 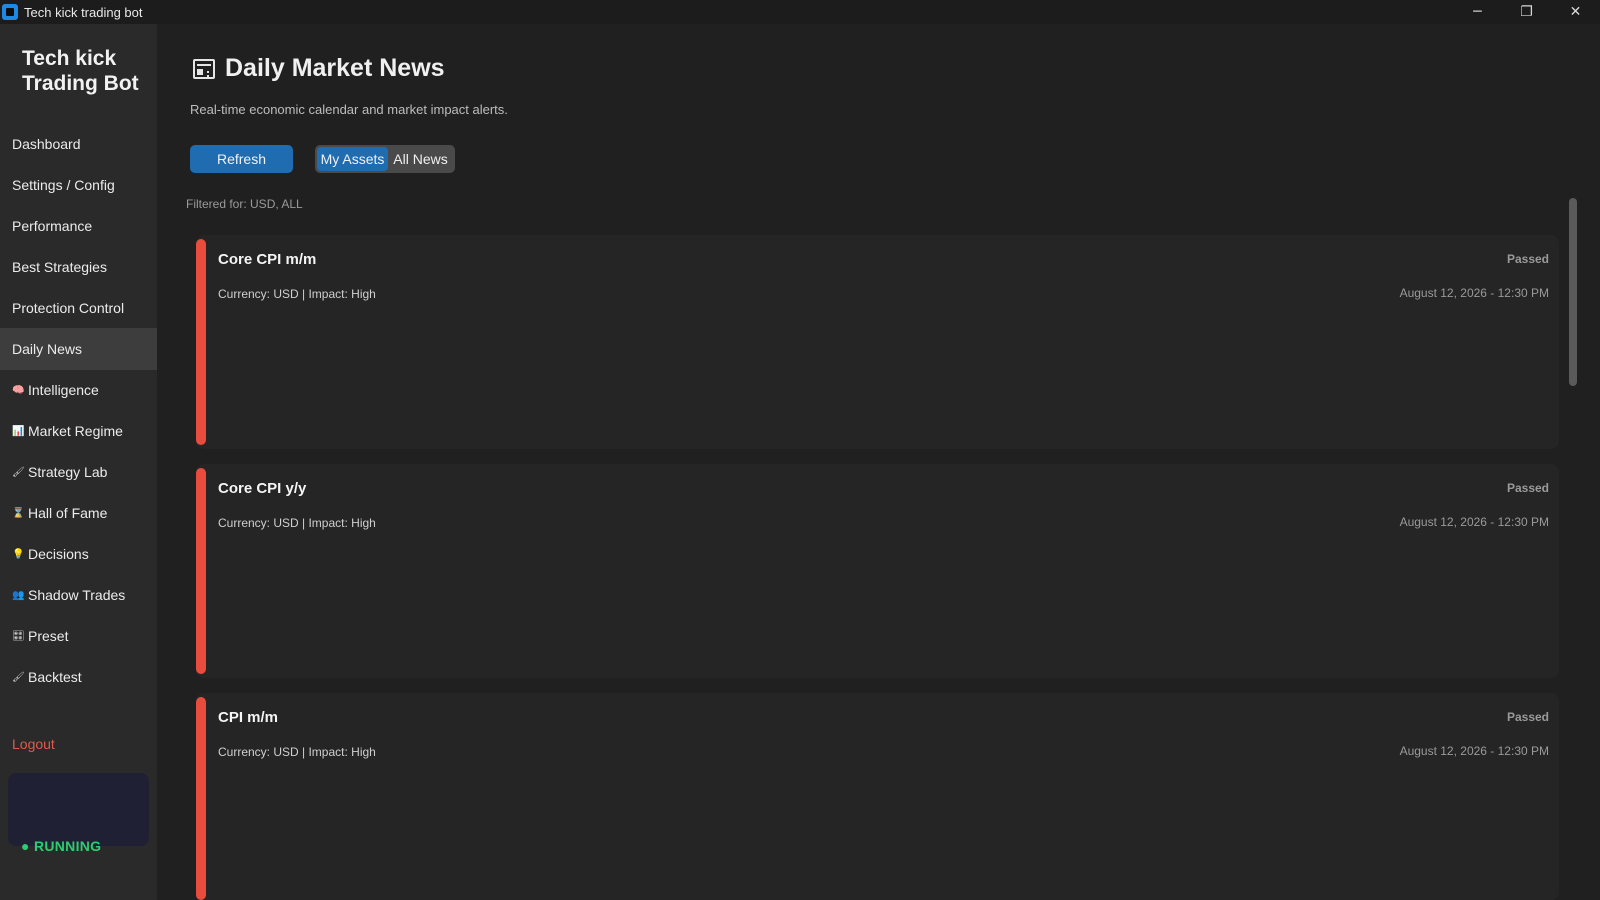 I want to click on sidebar-item-label: Strategy Lab, so click(x=68, y=472).